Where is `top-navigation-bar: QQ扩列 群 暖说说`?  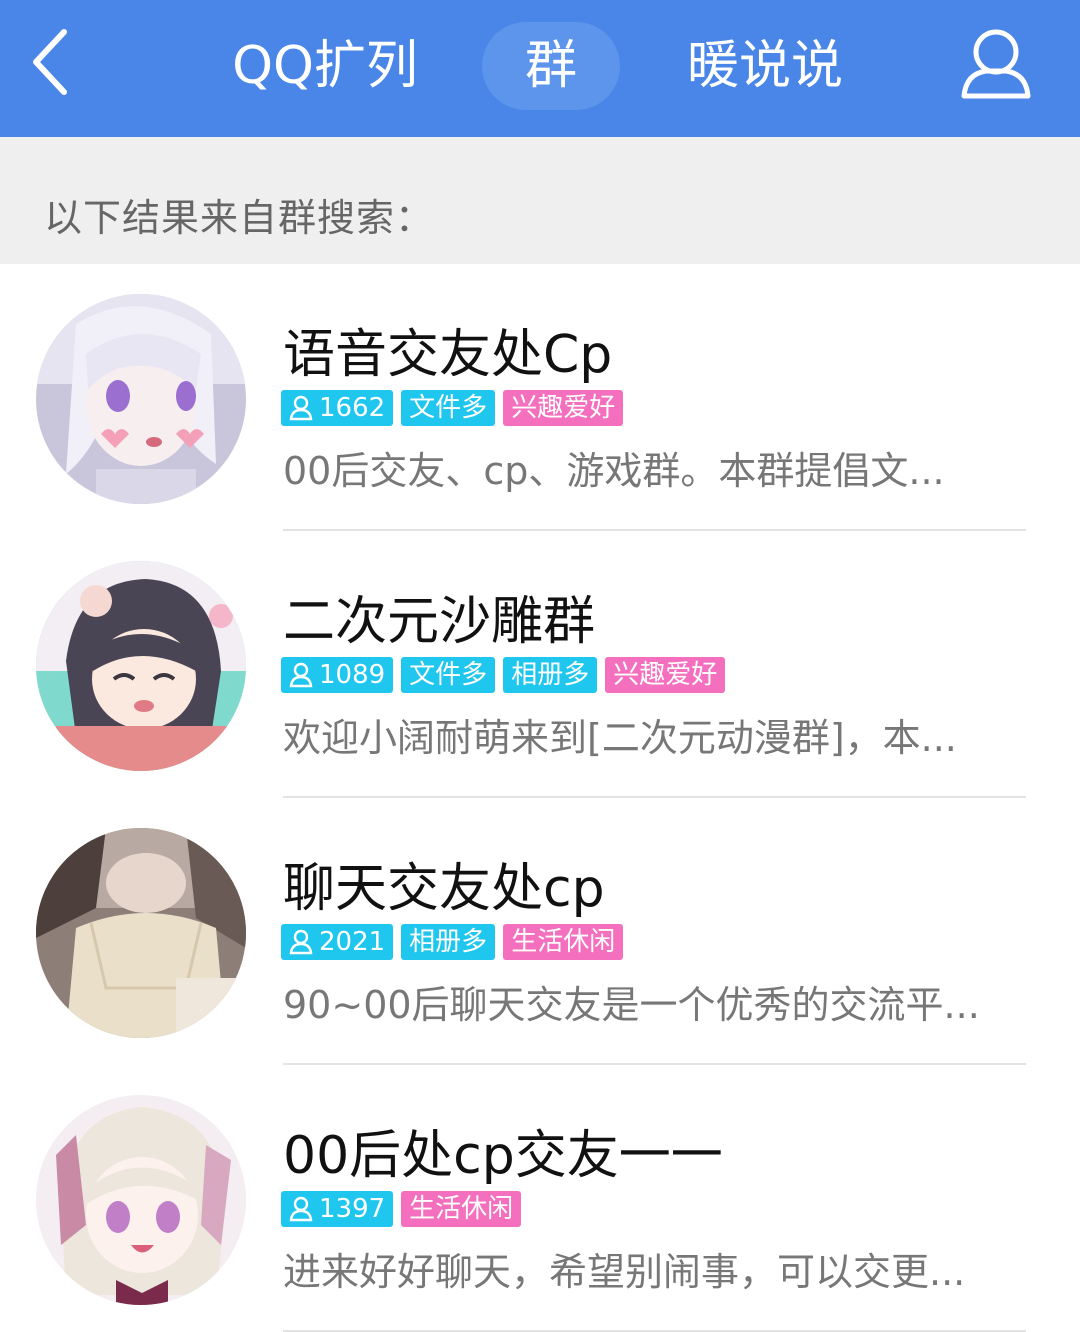 top-navigation-bar: QQ扩列 群 暖说说 is located at coordinates (540, 68).